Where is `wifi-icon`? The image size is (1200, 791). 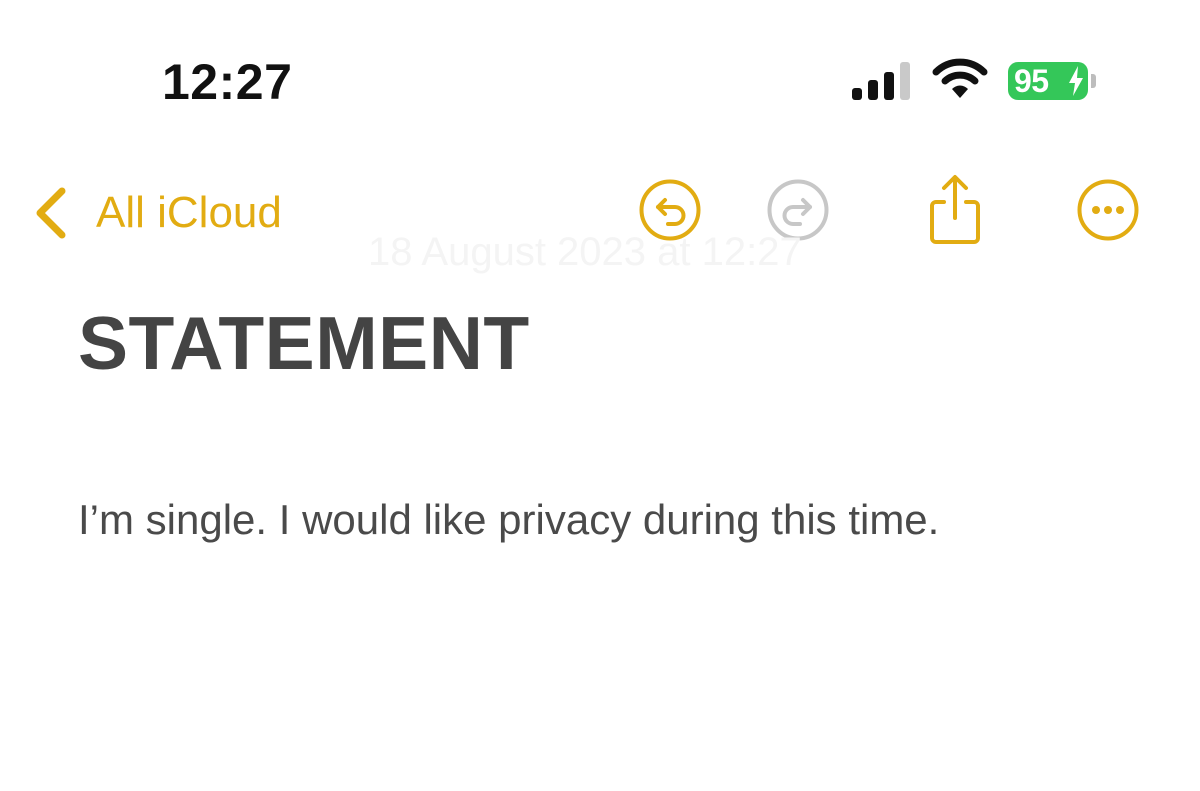
wifi-icon is located at coordinates (960, 78).